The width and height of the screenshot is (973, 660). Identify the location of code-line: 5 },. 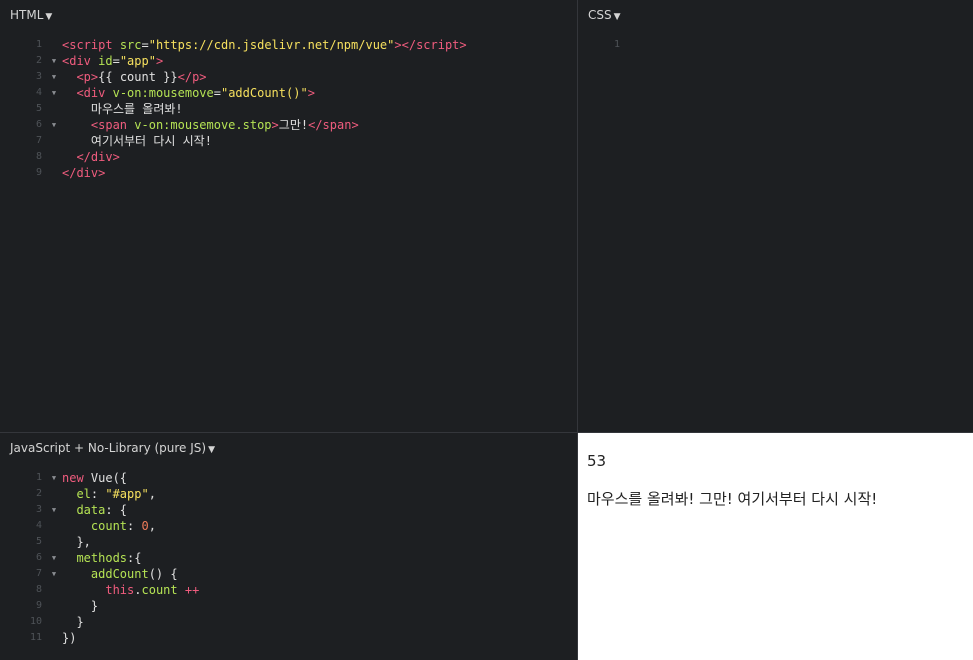
(288, 542).